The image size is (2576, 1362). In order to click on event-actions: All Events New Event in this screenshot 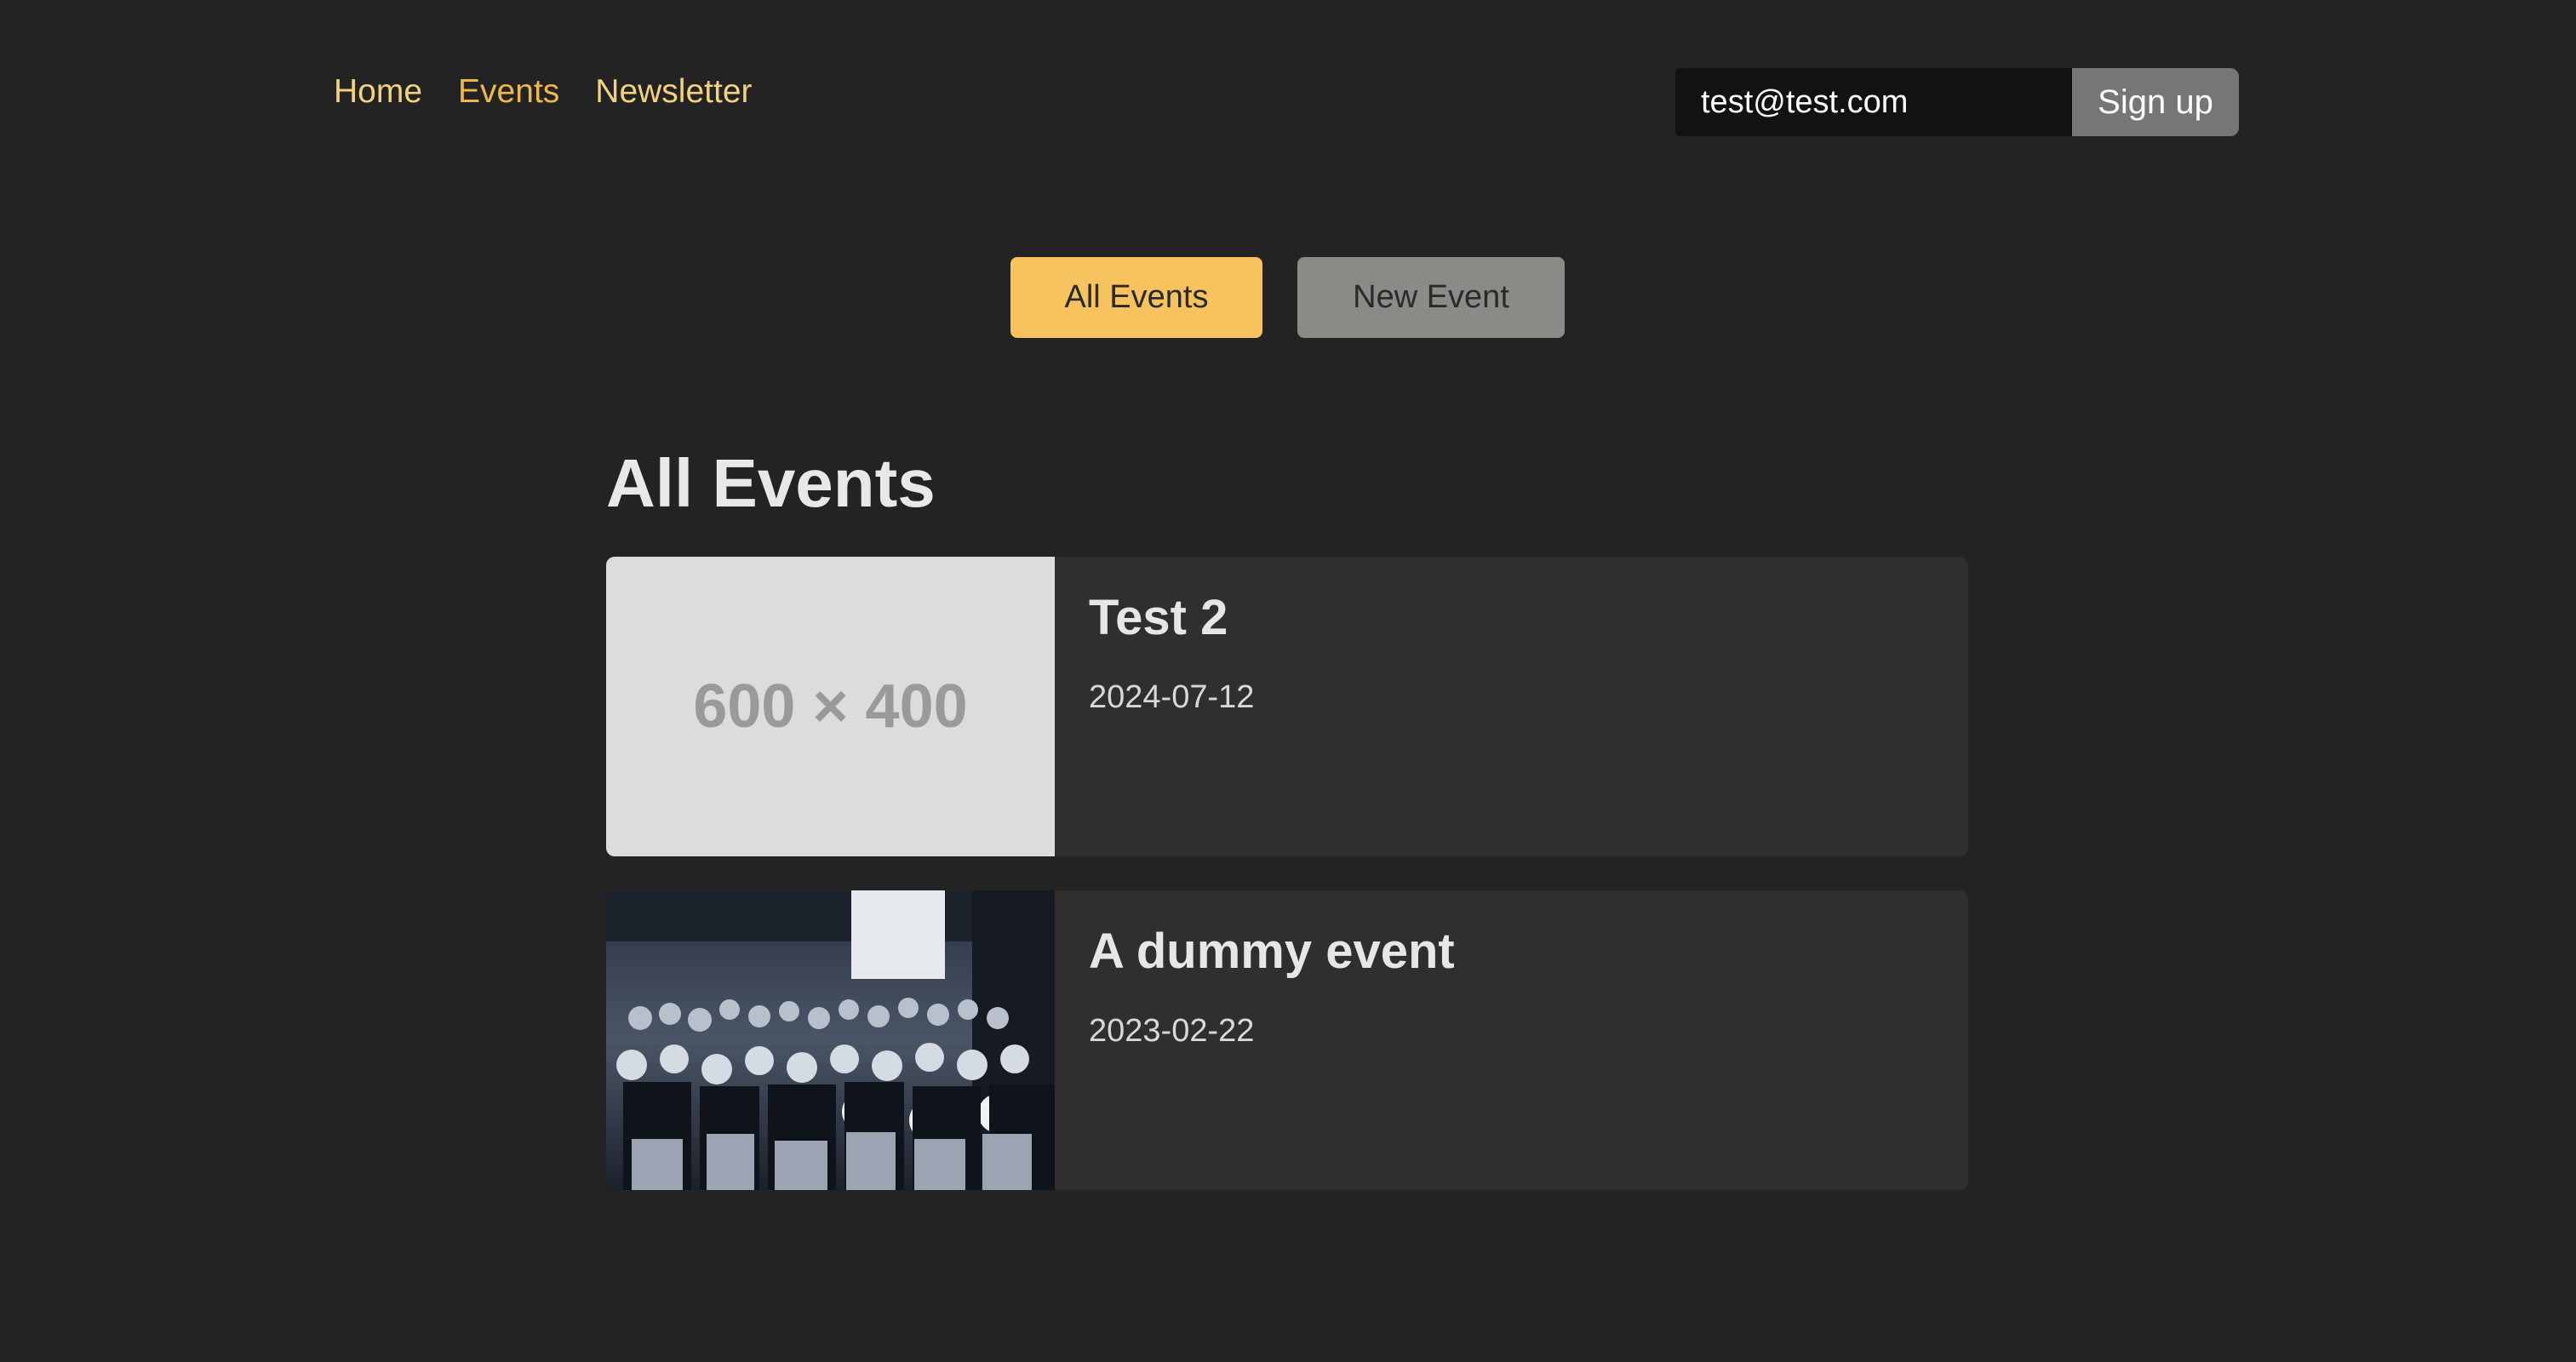, I will do `click(1288, 297)`.